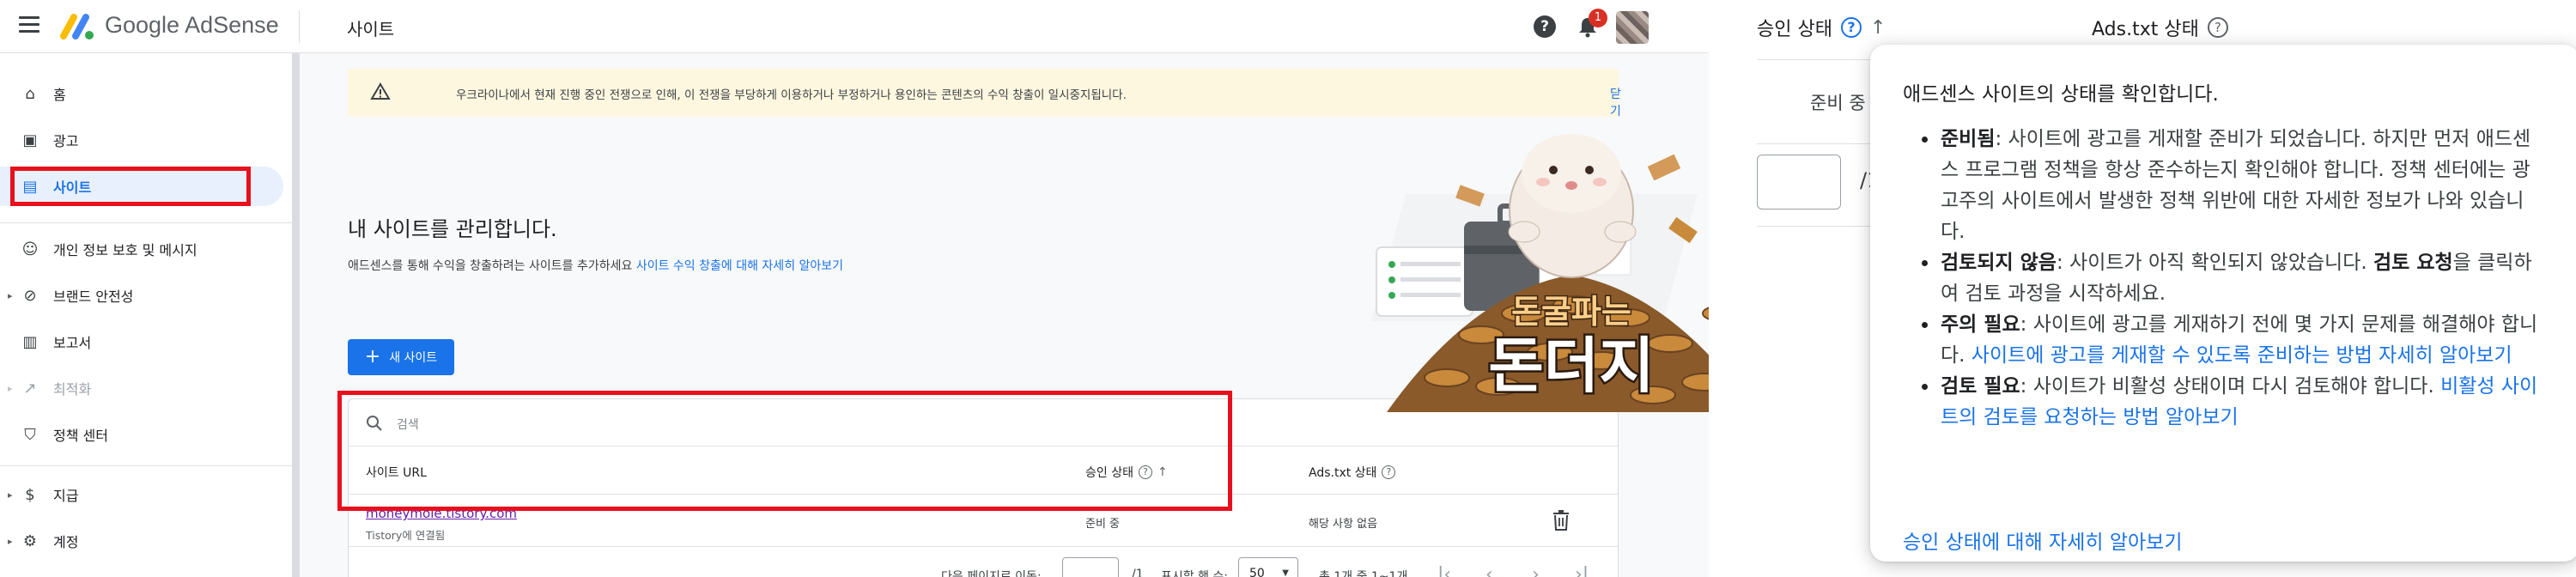  What do you see at coordinates (142, 295) in the screenshot?
I see `sidebar-item-brand-safety: ▸ ⊘ 브랜드 안전성` at bounding box center [142, 295].